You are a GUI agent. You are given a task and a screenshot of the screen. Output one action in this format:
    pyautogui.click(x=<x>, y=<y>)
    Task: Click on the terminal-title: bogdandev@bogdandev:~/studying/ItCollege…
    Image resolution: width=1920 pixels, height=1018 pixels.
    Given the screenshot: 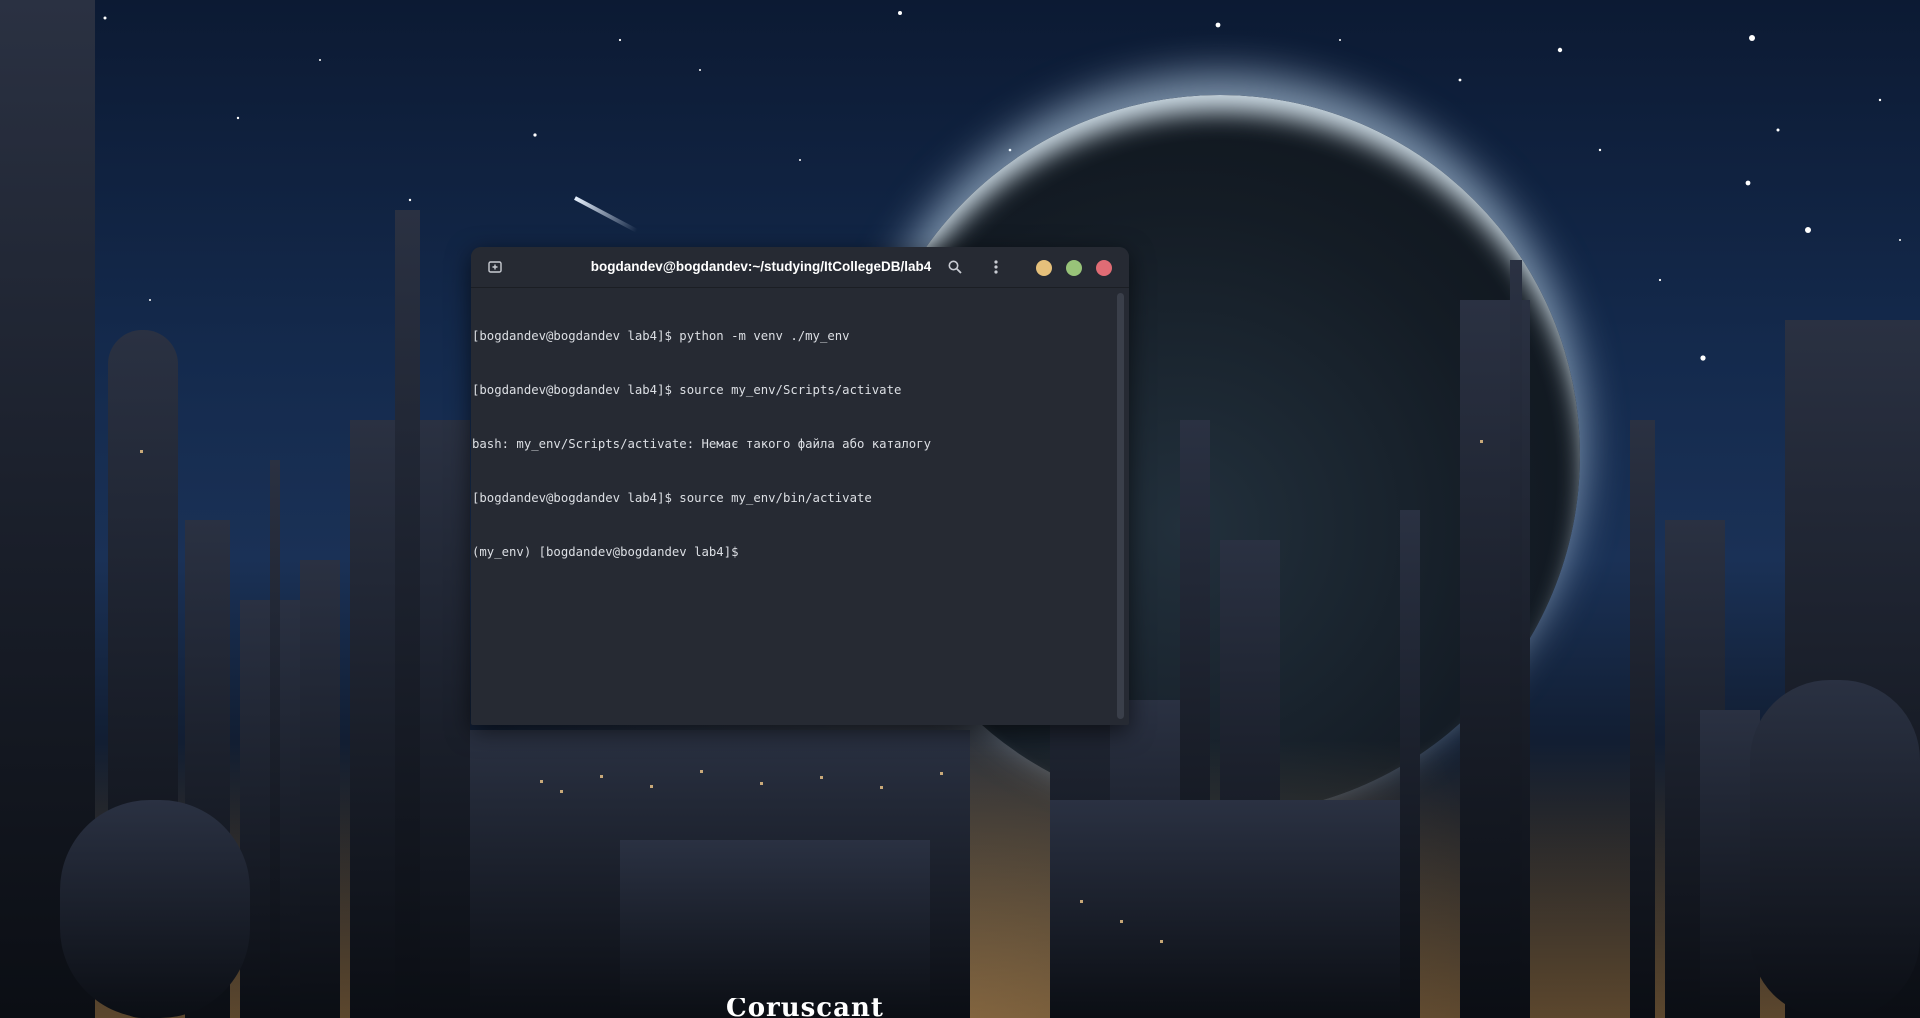 What is the action you would take?
    pyautogui.click(x=761, y=266)
    